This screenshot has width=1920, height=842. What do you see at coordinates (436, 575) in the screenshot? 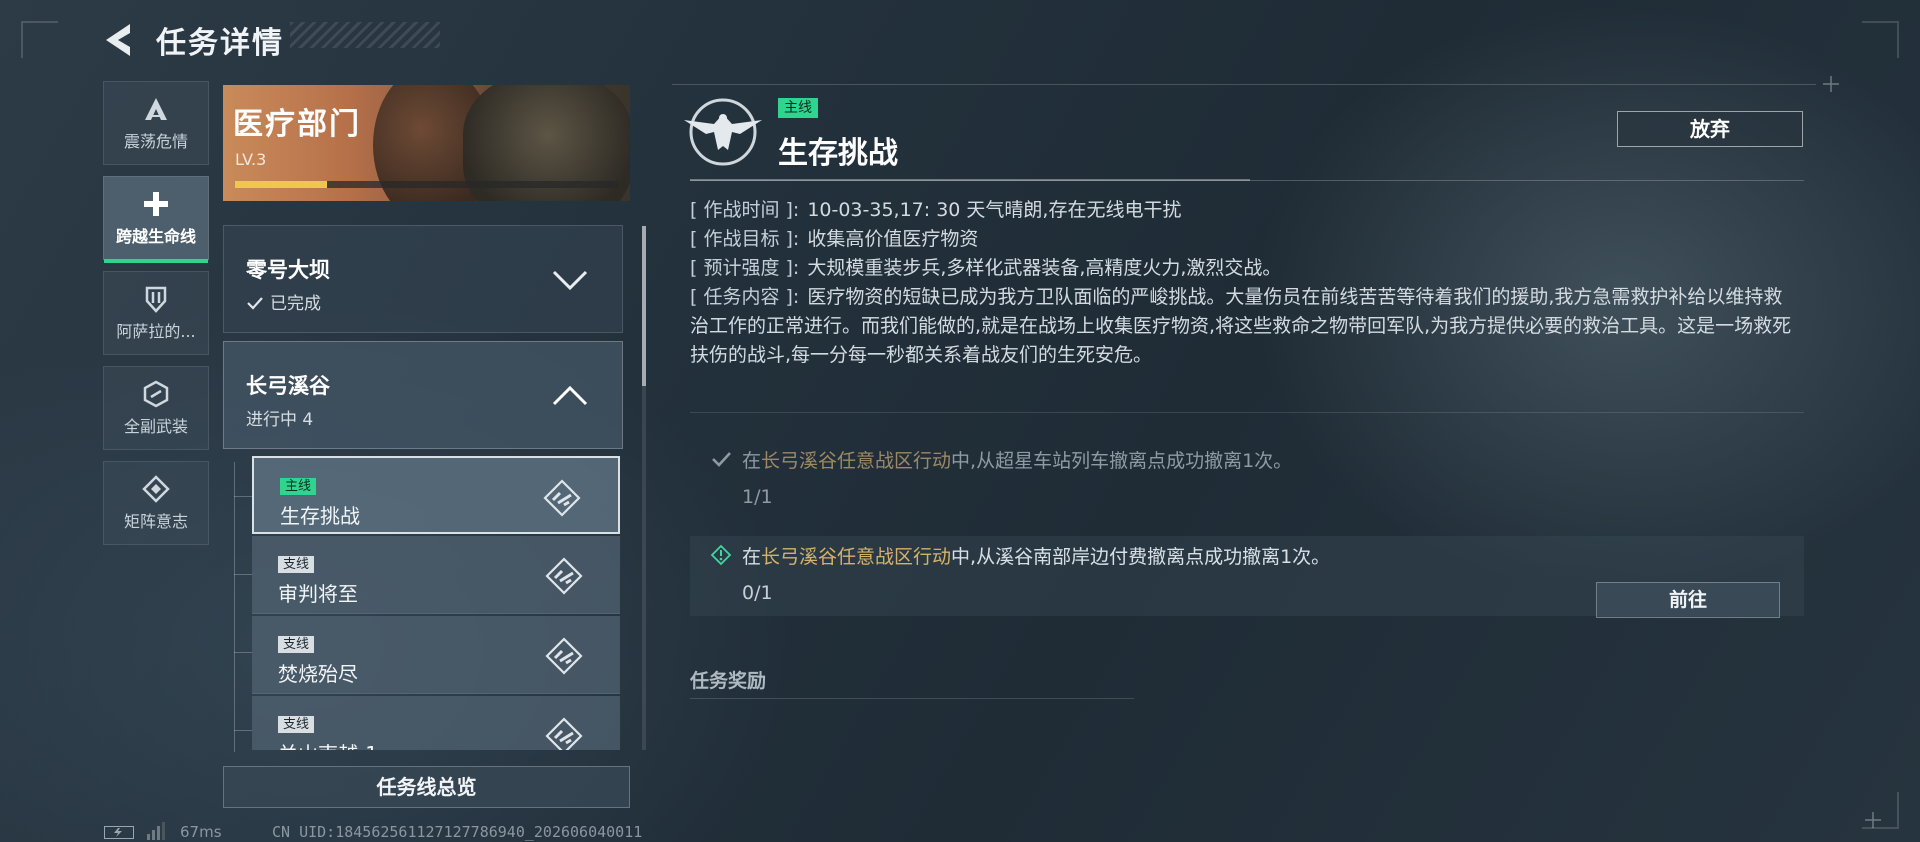
I see `subquest-item: 支线 审判将至` at bounding box center [436, 575].